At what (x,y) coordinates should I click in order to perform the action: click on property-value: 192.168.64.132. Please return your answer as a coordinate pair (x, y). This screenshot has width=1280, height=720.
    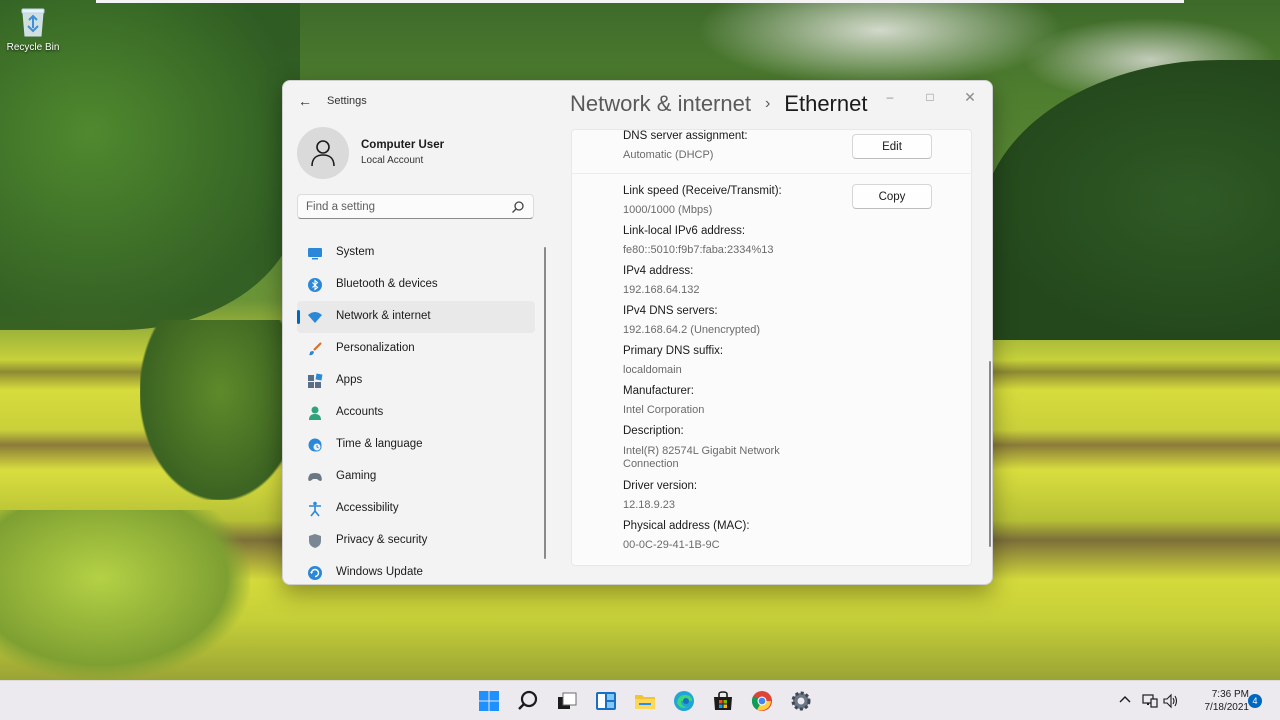
    Looking at the image, I should click on (661, 290).